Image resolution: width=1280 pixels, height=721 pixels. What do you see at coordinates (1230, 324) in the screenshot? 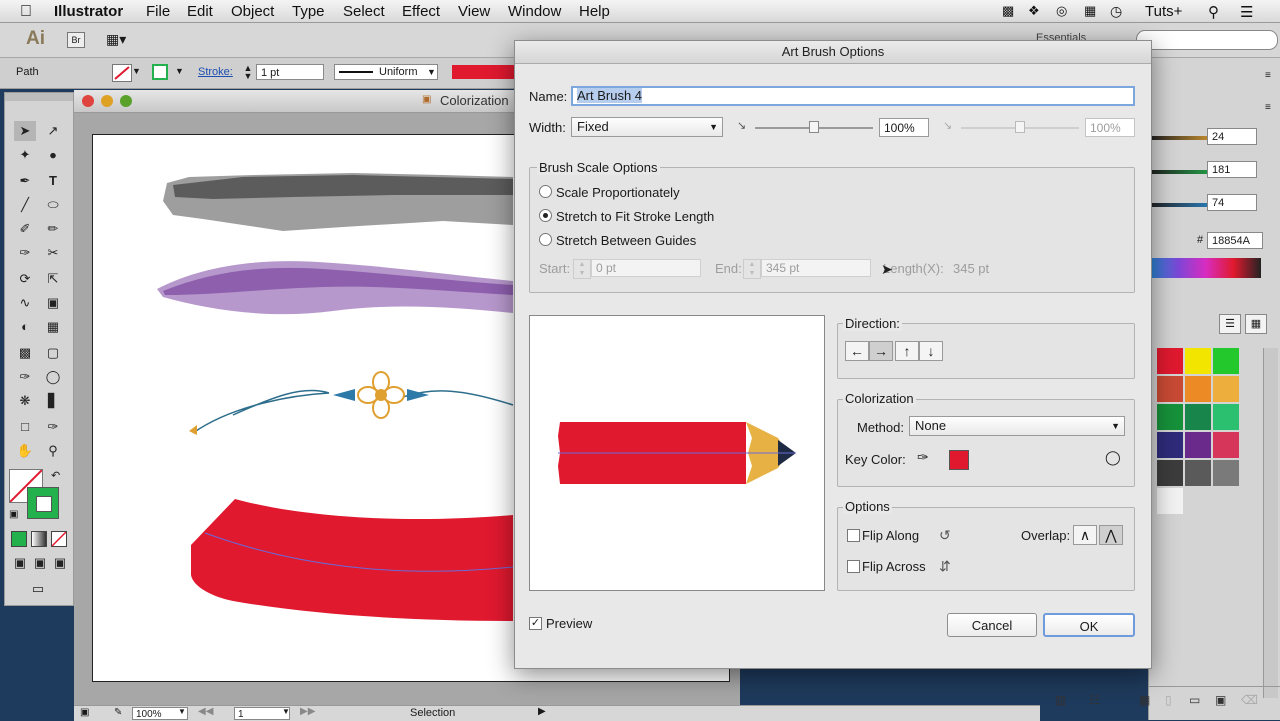
I see `list-view-icon: ☰` at bounding box center [1230, 324].